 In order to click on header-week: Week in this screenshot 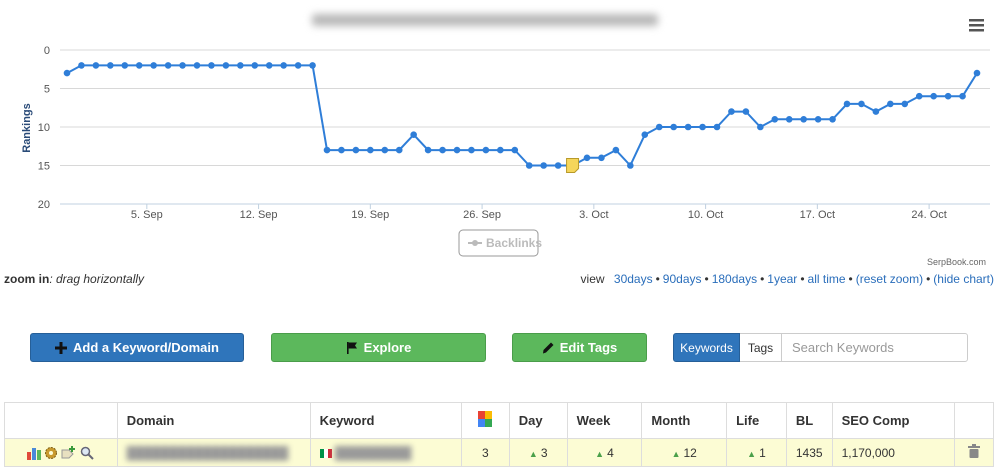, I will do `click(604, 420)`.